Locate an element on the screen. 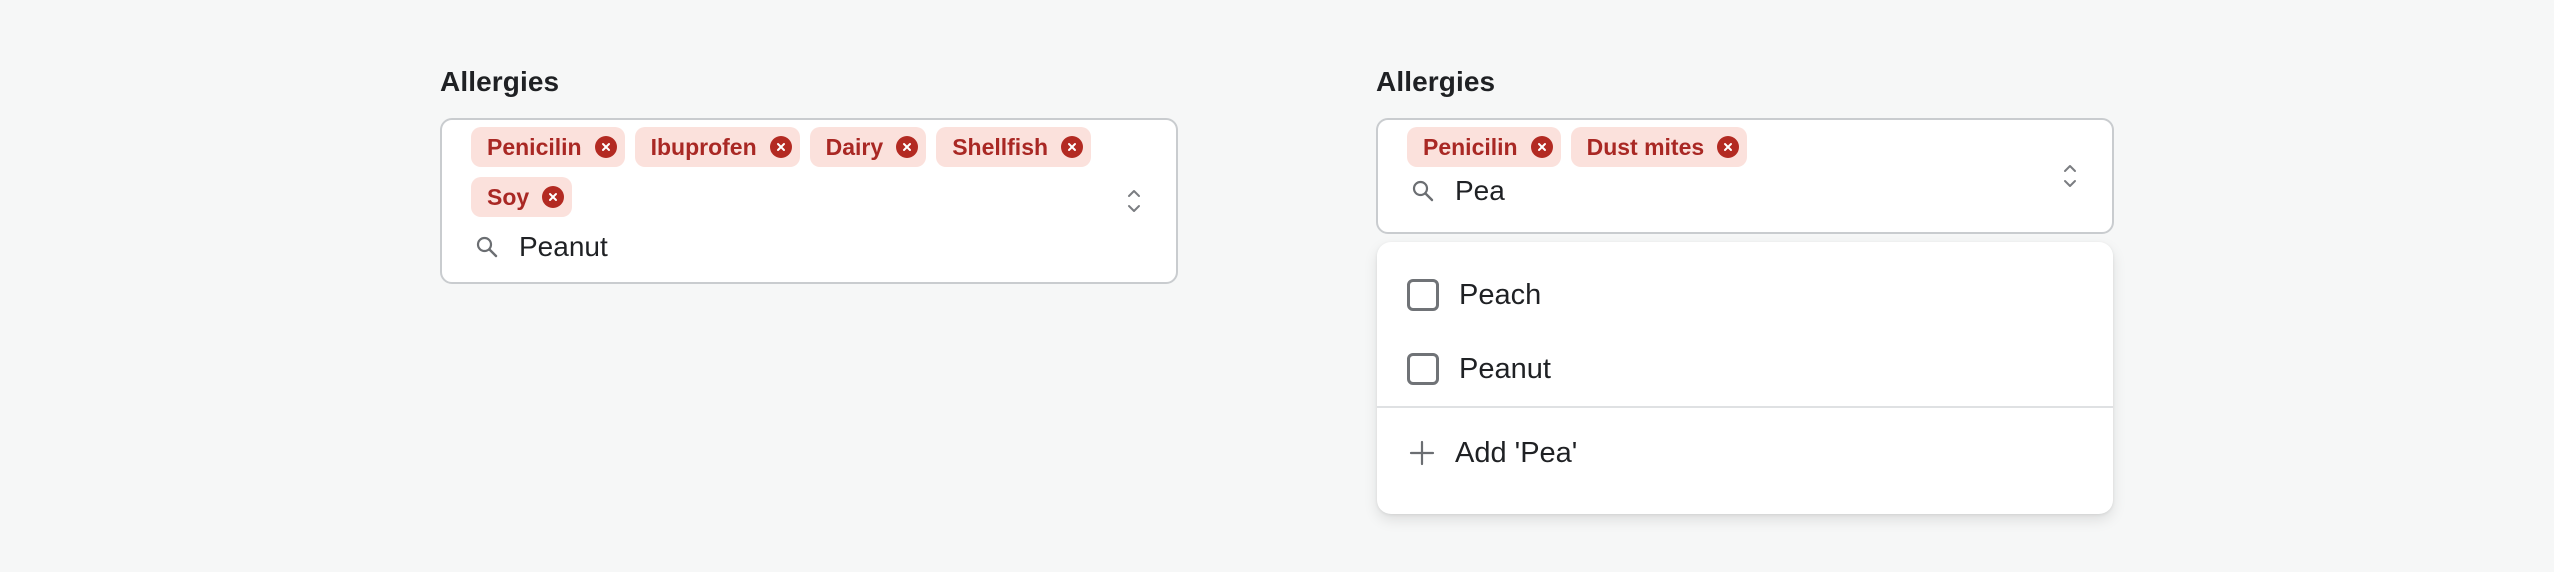 This screenshot has height=572, width=2554. chip-list: Penicilin Dust mites is located at coordinates (1724, 147).